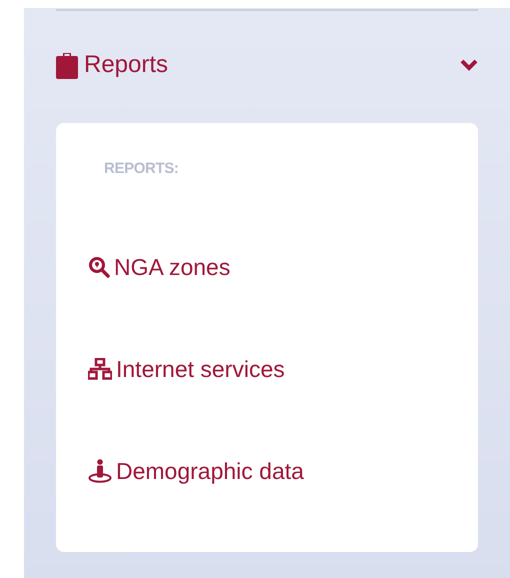 This screenshot has width=510, height=578. What do you see at coordinates (67, 65) in the screenshot?
I see `clipboard-icon` at bounding box center [67, 65].